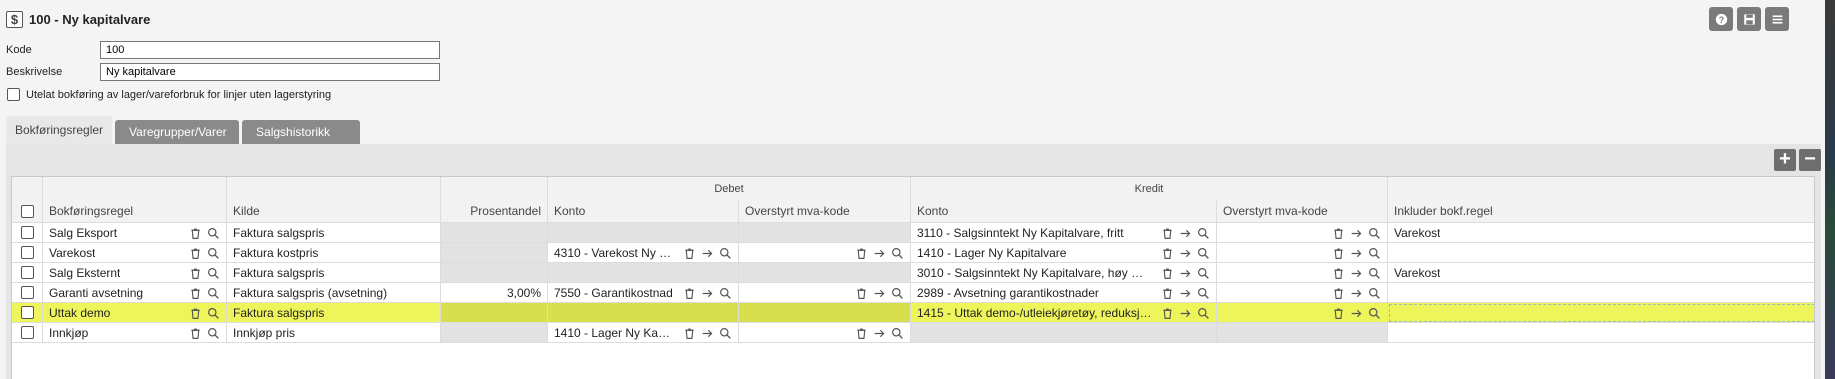 The image size is (1835, 379). Describe the element at coordinates (1302, 211) in the screenshot. I see `column-header-kredit-mva: Overstyrt mva-kode` at that location.